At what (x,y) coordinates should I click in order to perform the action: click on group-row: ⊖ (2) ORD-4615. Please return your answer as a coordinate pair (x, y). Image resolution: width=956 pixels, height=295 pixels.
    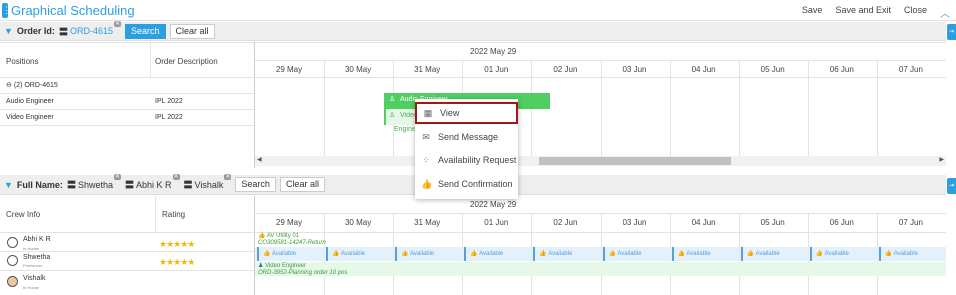
    Looking at the image, I should click on (32, 85).